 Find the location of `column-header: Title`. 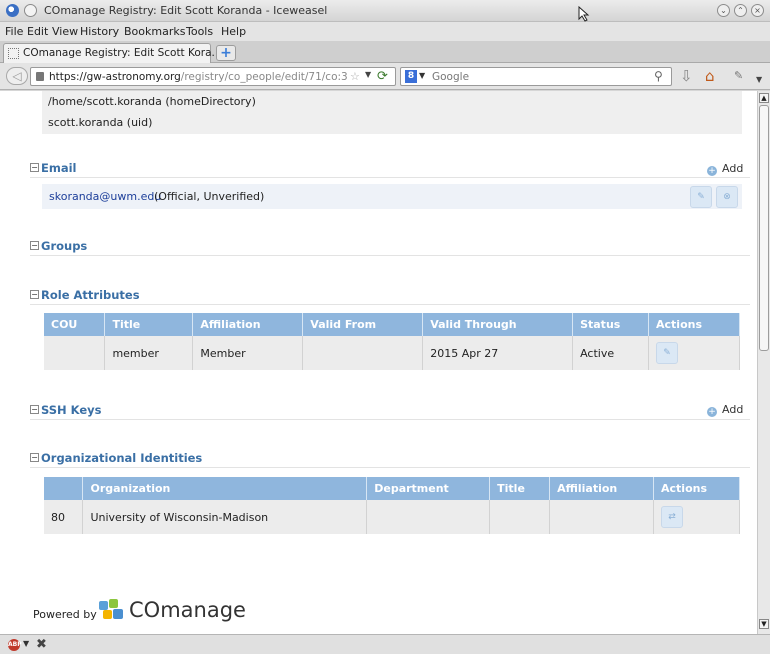

column-header: Title is located at coordinates (520, 488).